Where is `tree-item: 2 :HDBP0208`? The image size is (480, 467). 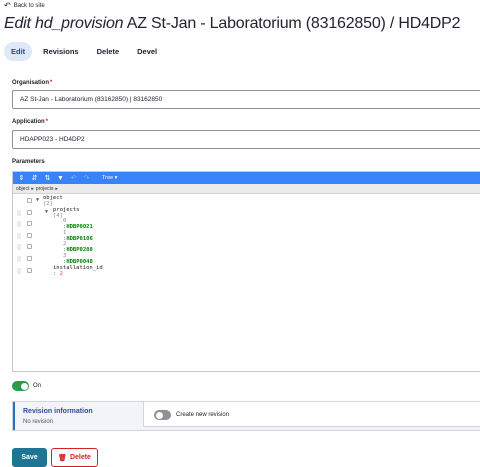 tree-item: 2 :HDBP0208 is located at coordinates (78, 247).